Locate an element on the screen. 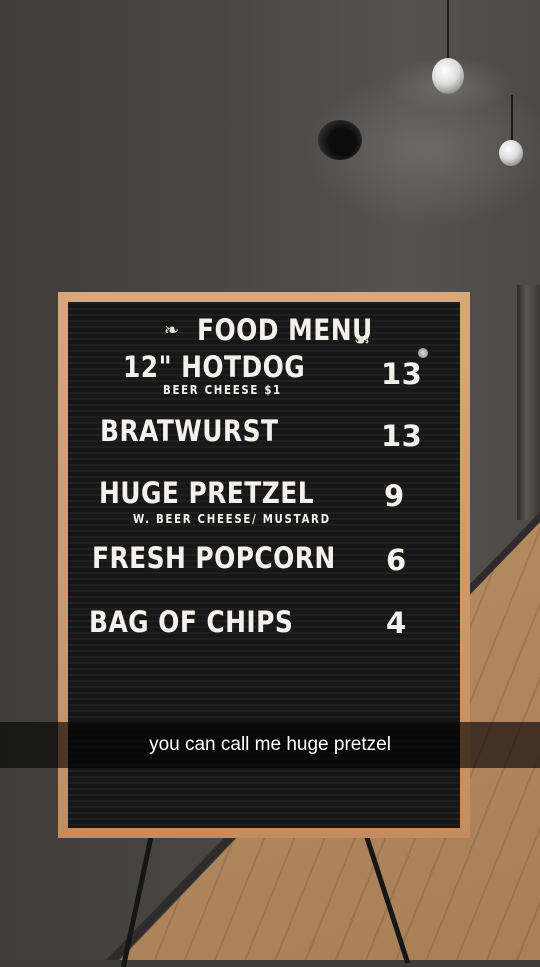 The height and width of the screenshot is (967, 540). title-ornament-right: ☙ is located at coordinates (362, 340).